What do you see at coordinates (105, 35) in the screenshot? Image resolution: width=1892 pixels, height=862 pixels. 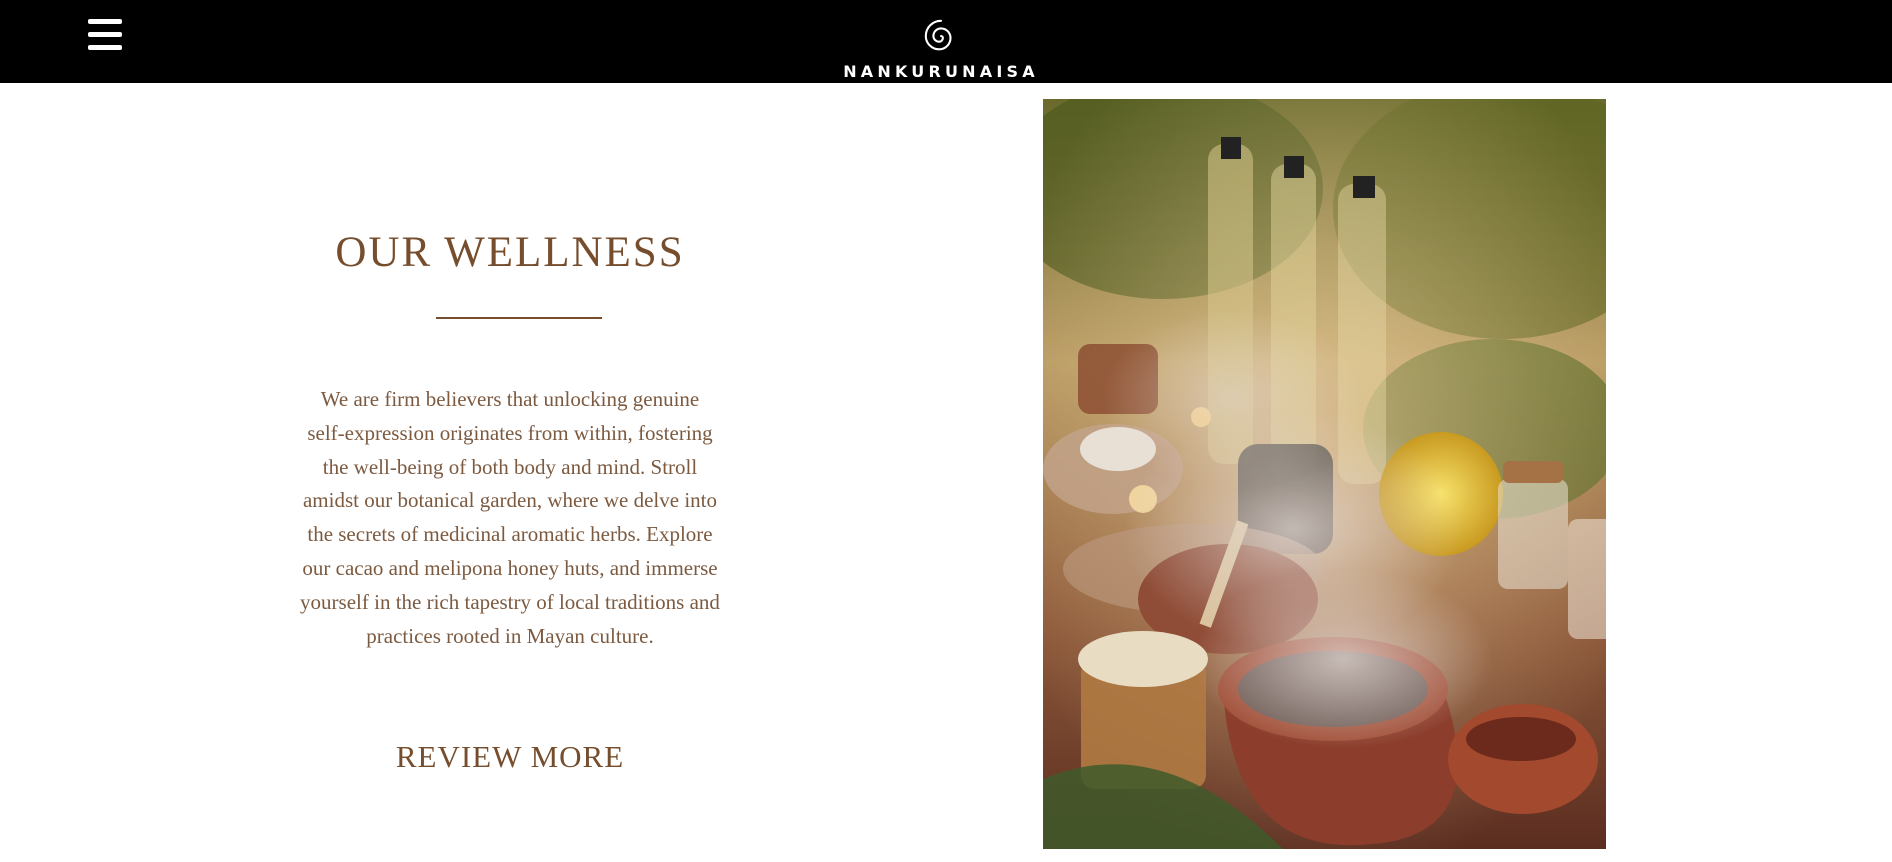 I see `hamburger-menu-icon` at bounding box center [105, 35].